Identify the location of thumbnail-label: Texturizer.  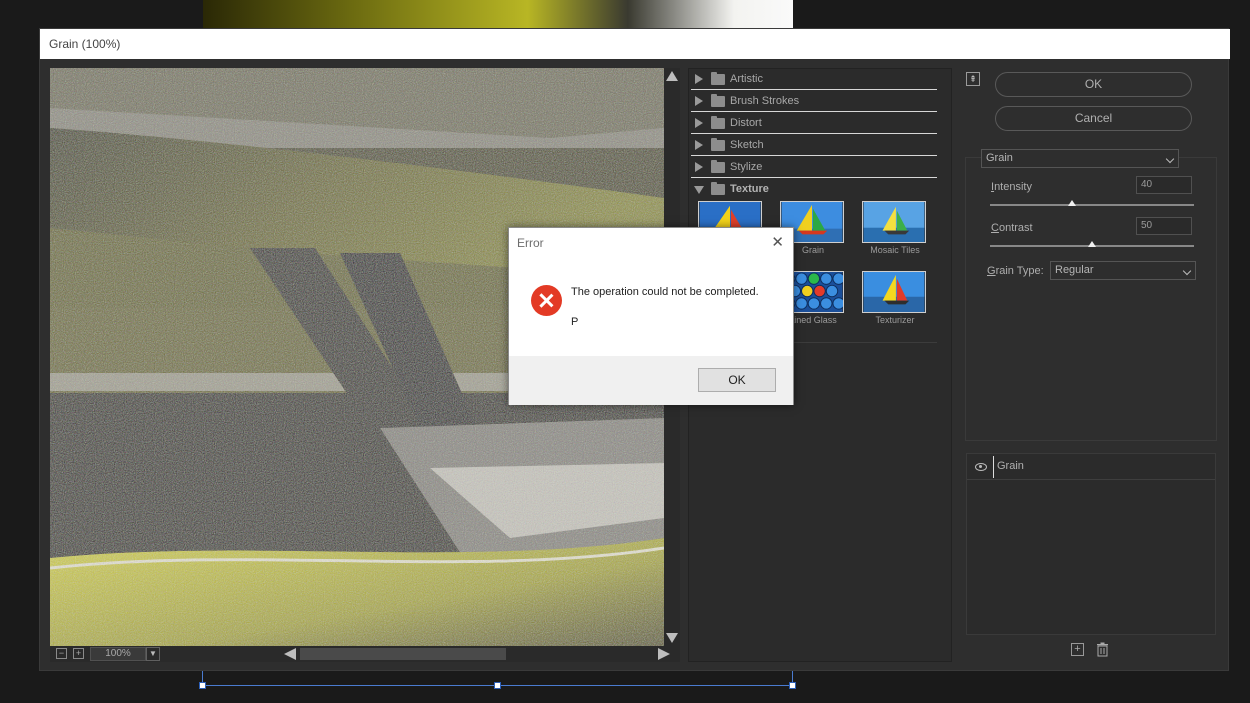
(895, 320).